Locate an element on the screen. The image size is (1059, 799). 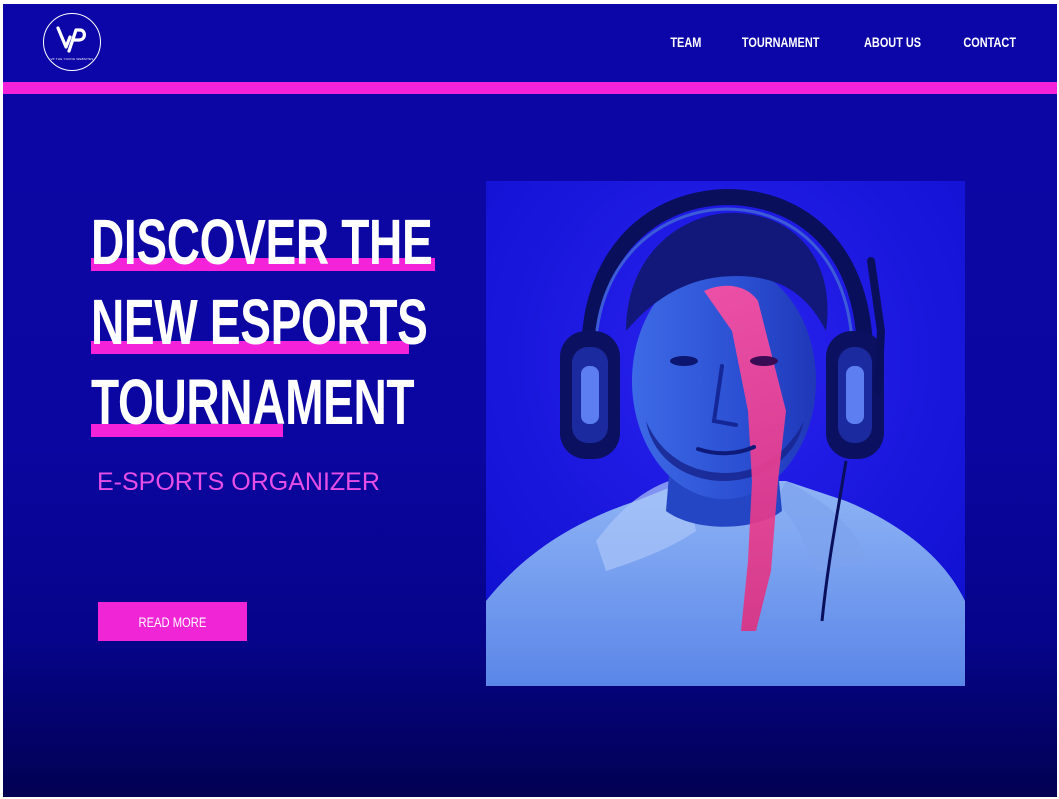
logo-caption: VP THE YOUNG WEBSITES is located at coordinates (72, 59).